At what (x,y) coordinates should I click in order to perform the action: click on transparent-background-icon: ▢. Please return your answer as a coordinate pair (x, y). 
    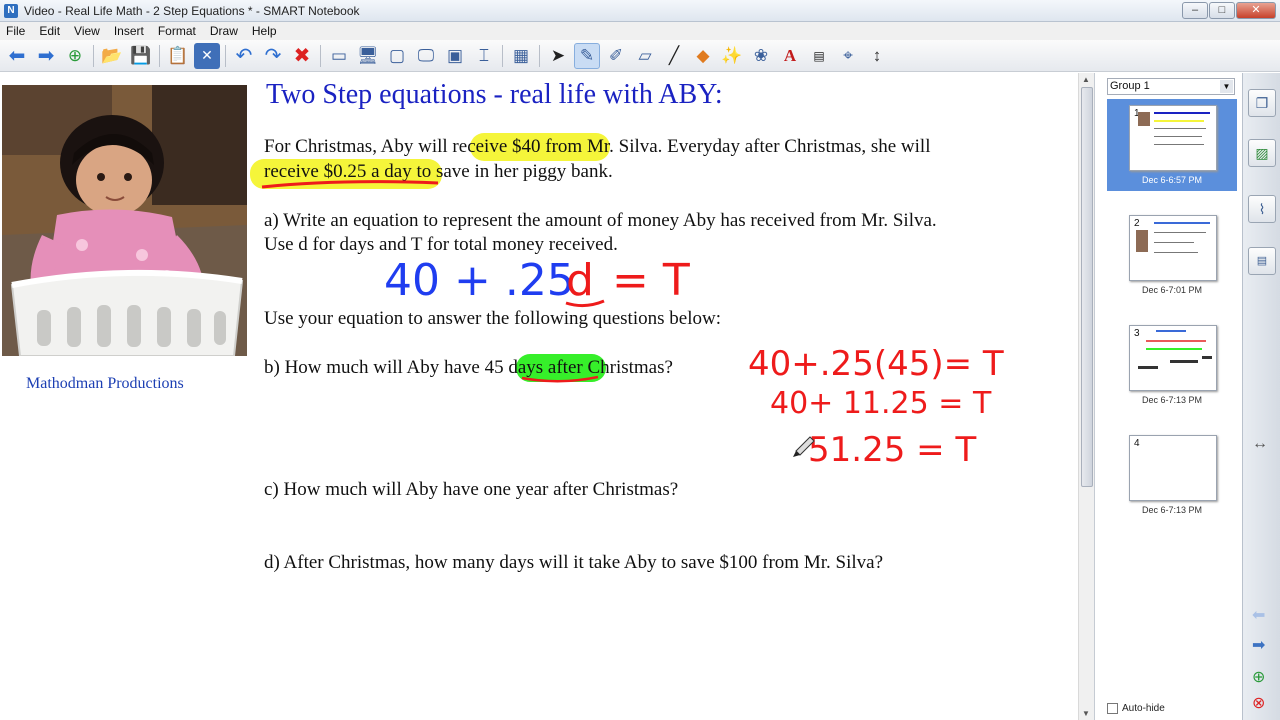
    Looking at the image, I should click on (397, 56).